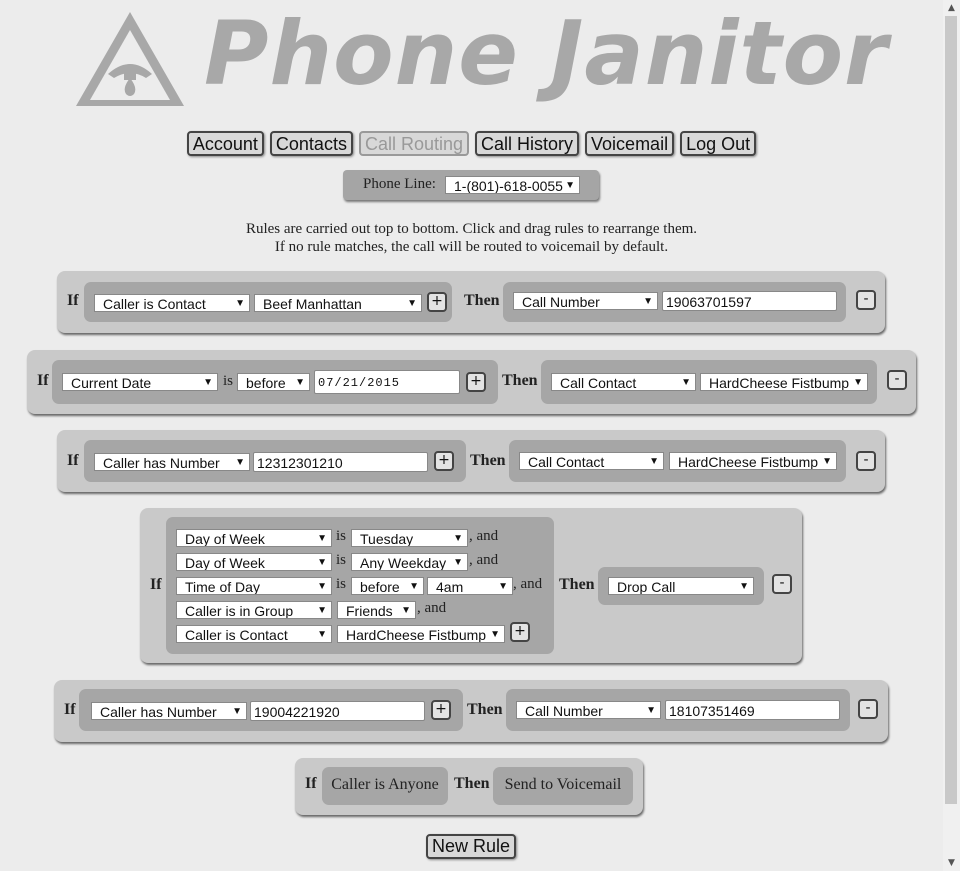  What do you see at coordinates (570, 185) in the screenshot?
I see `chevron-down-icon: ▼` at bounding box center [570, 185].